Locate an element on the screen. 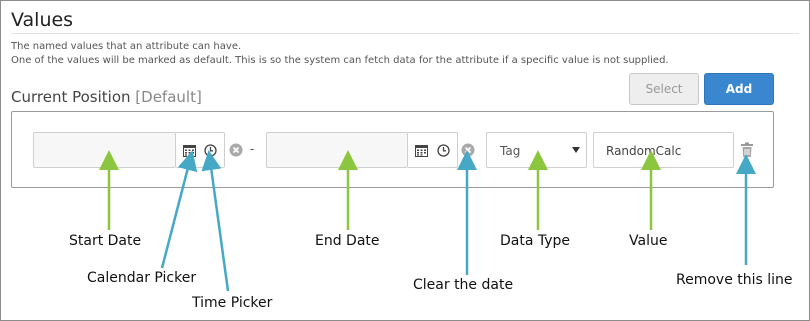 Image resolution: width=810 pixels, height=321 pixels. time-picker-arrow is located at coordinates (215, 221).